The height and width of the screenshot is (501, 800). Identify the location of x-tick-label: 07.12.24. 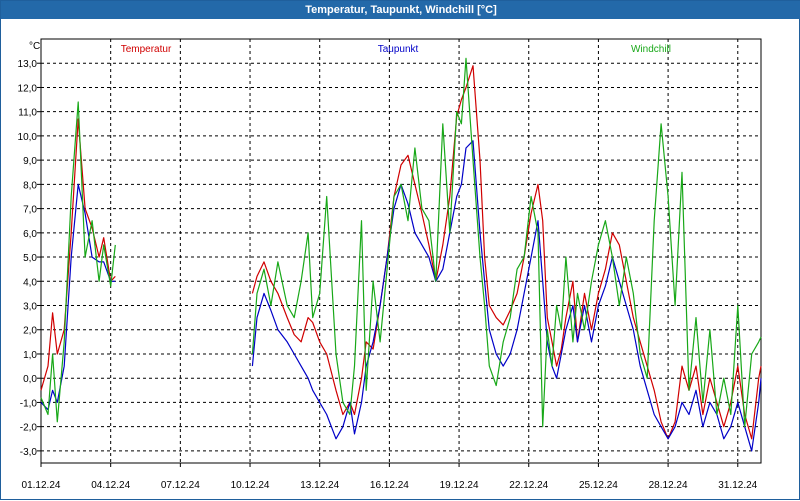
(180, 485).